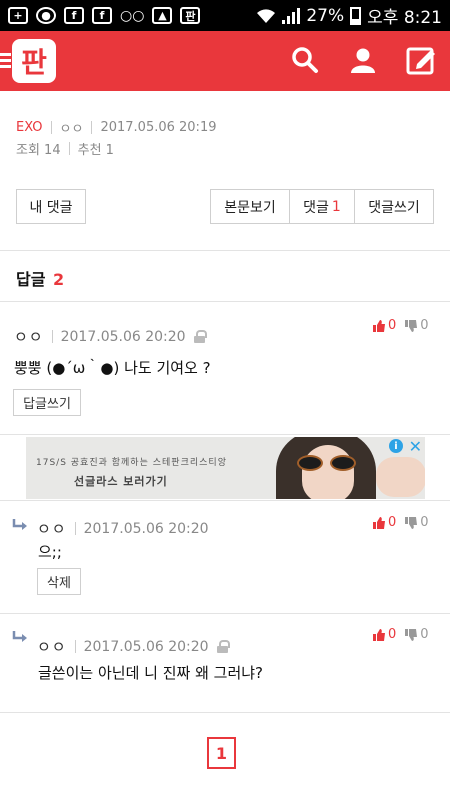 The width and height of the screenshot is (450, 800). I want to click on reply-write-button: 답글쓰기, so click(47, 402).